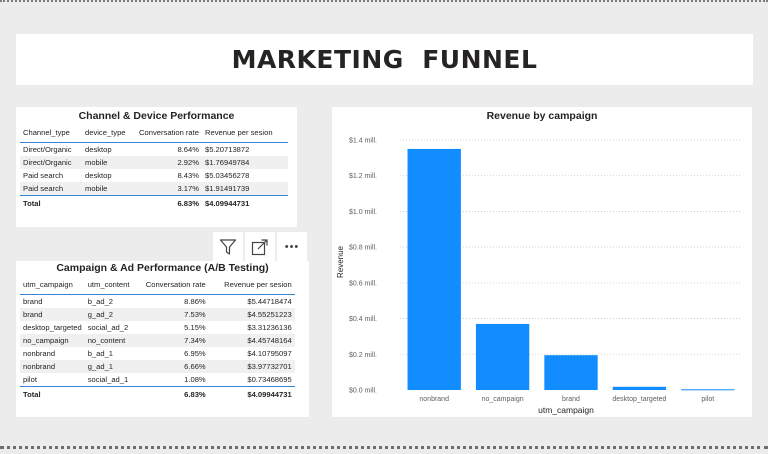 This screenshot has height=454, width=768. I want to click on table-cell: 8.43%, so click(188, 175).